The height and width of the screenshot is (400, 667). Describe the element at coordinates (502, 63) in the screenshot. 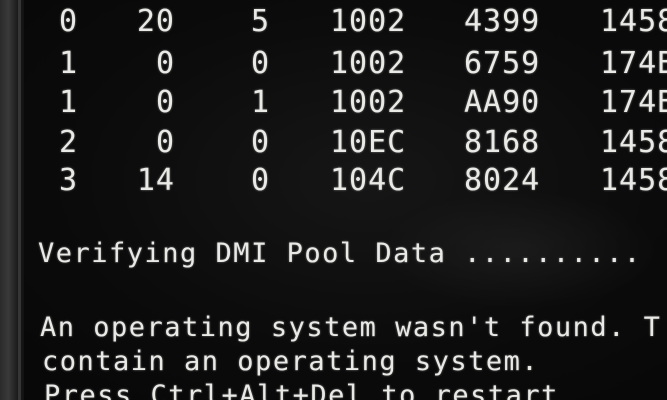

I see `device-id: 6759` at that location.